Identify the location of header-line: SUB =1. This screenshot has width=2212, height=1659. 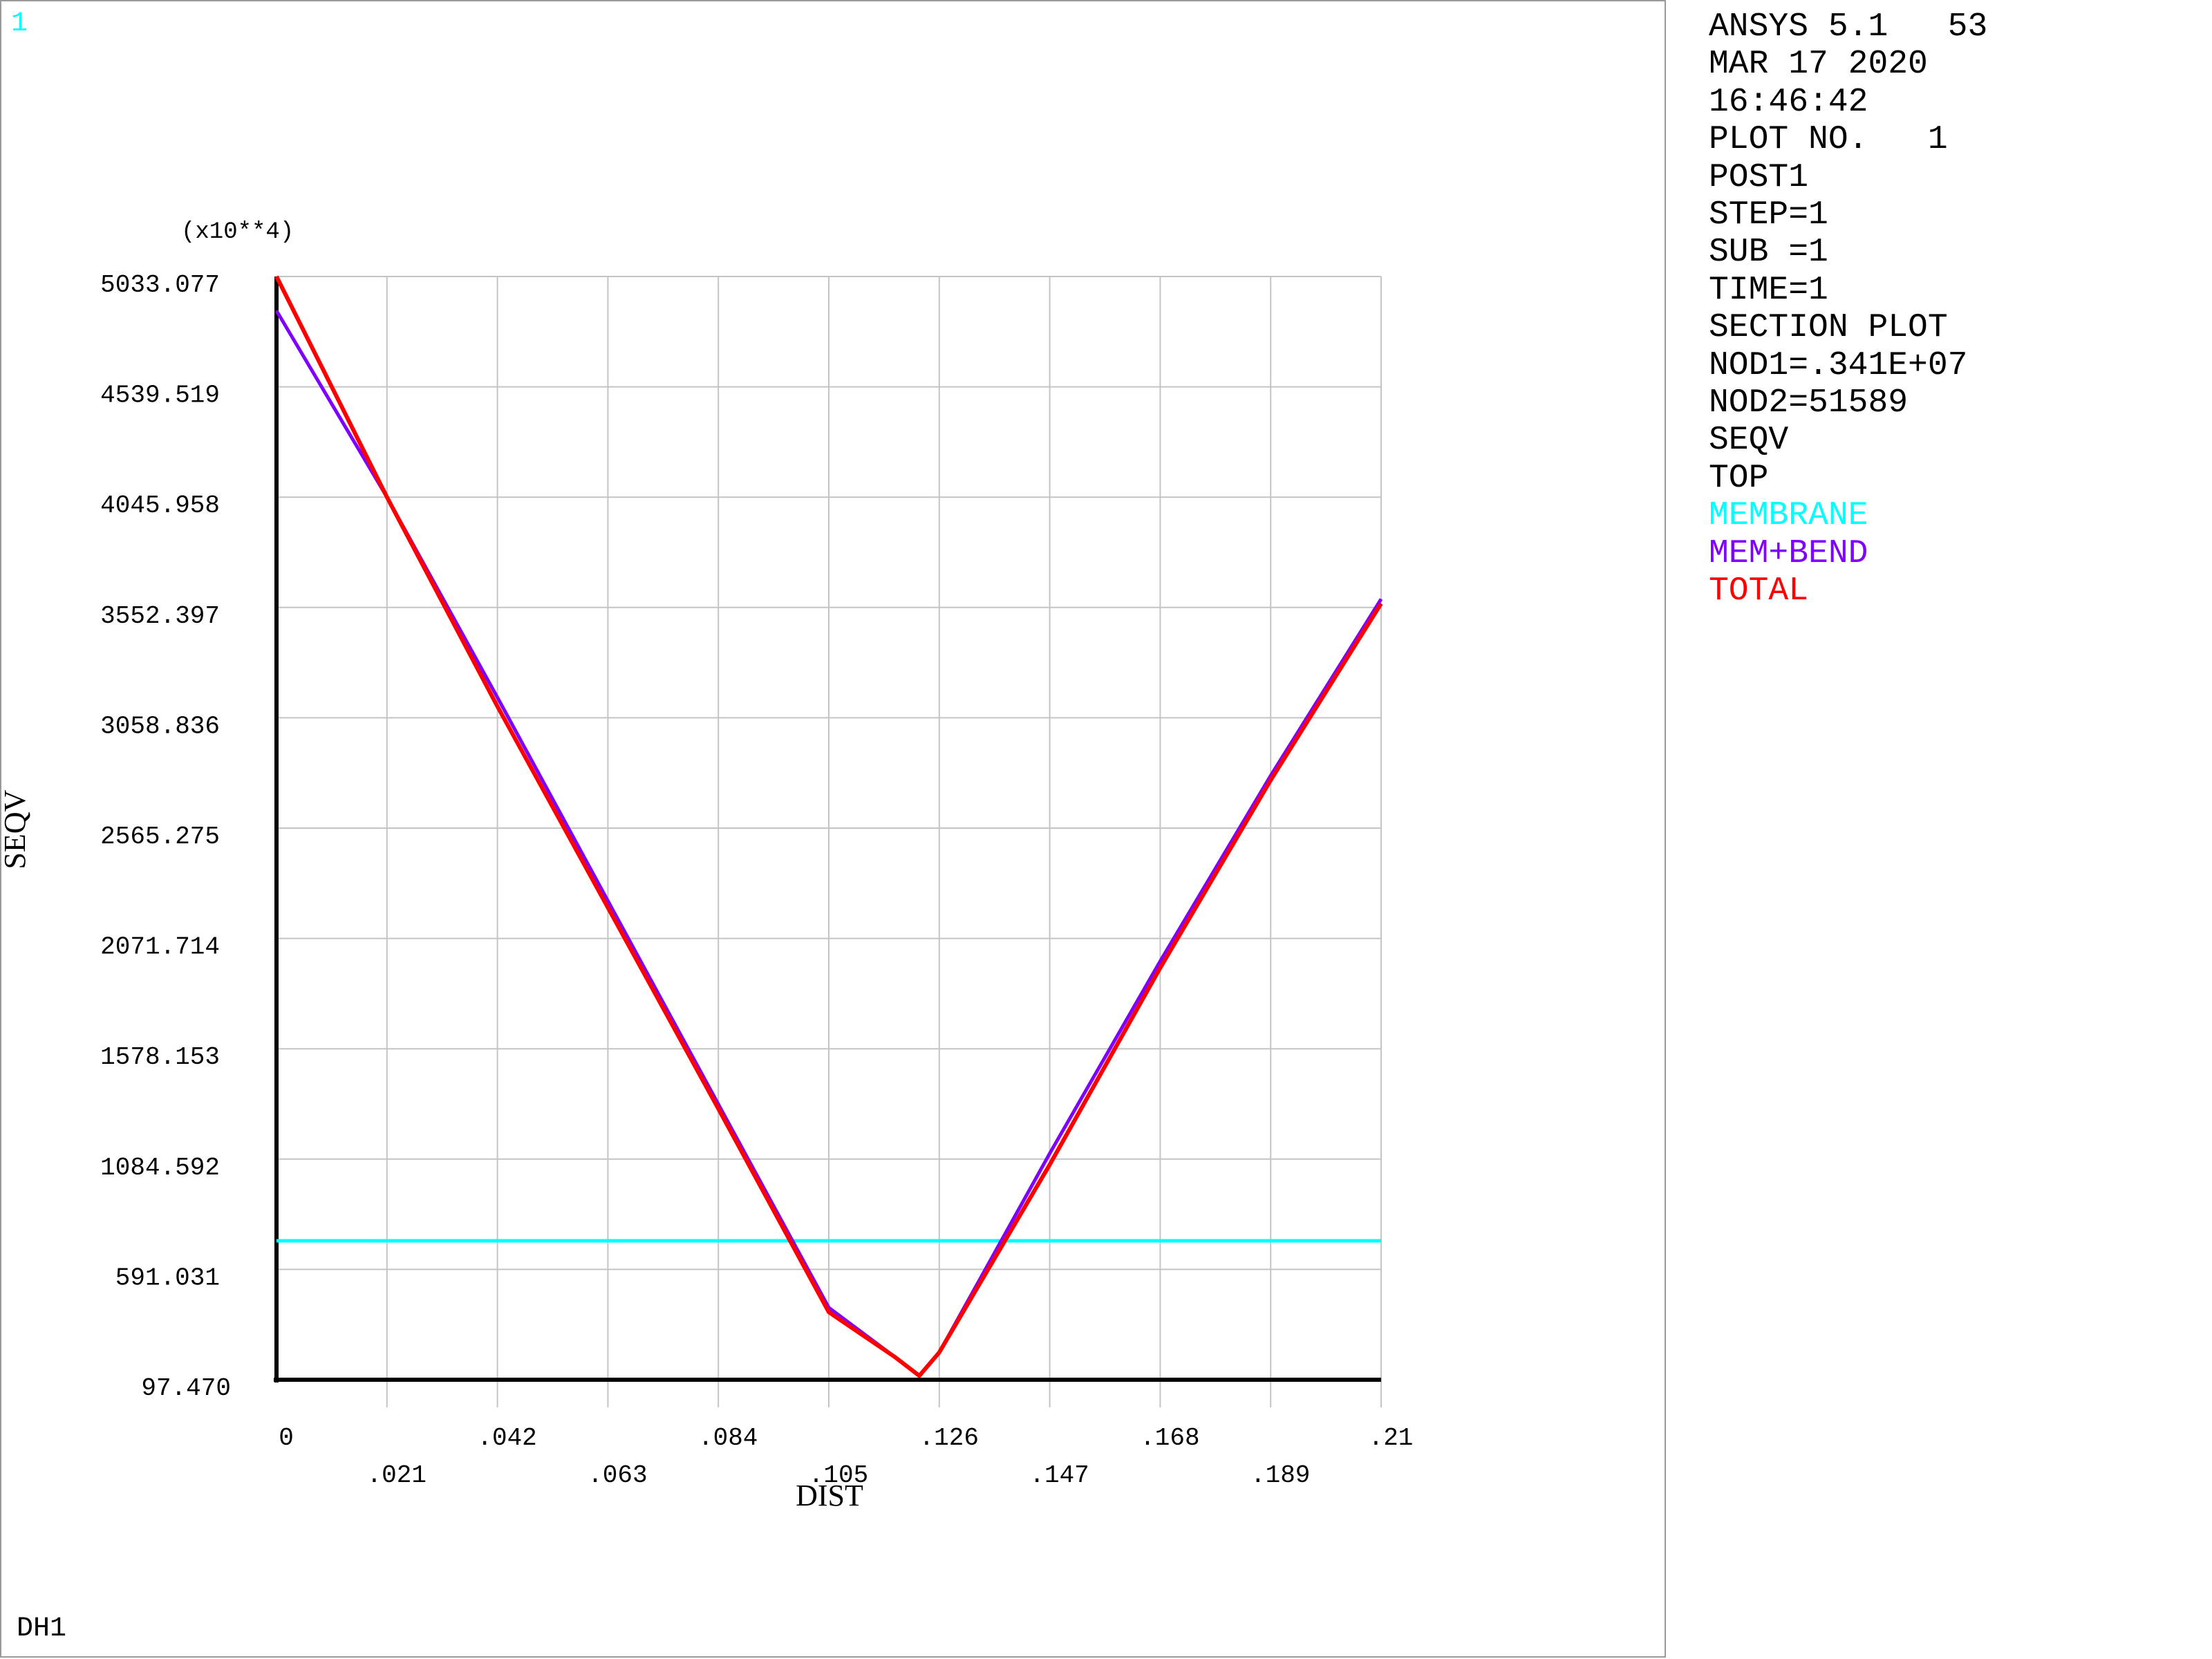
(1769, 253).